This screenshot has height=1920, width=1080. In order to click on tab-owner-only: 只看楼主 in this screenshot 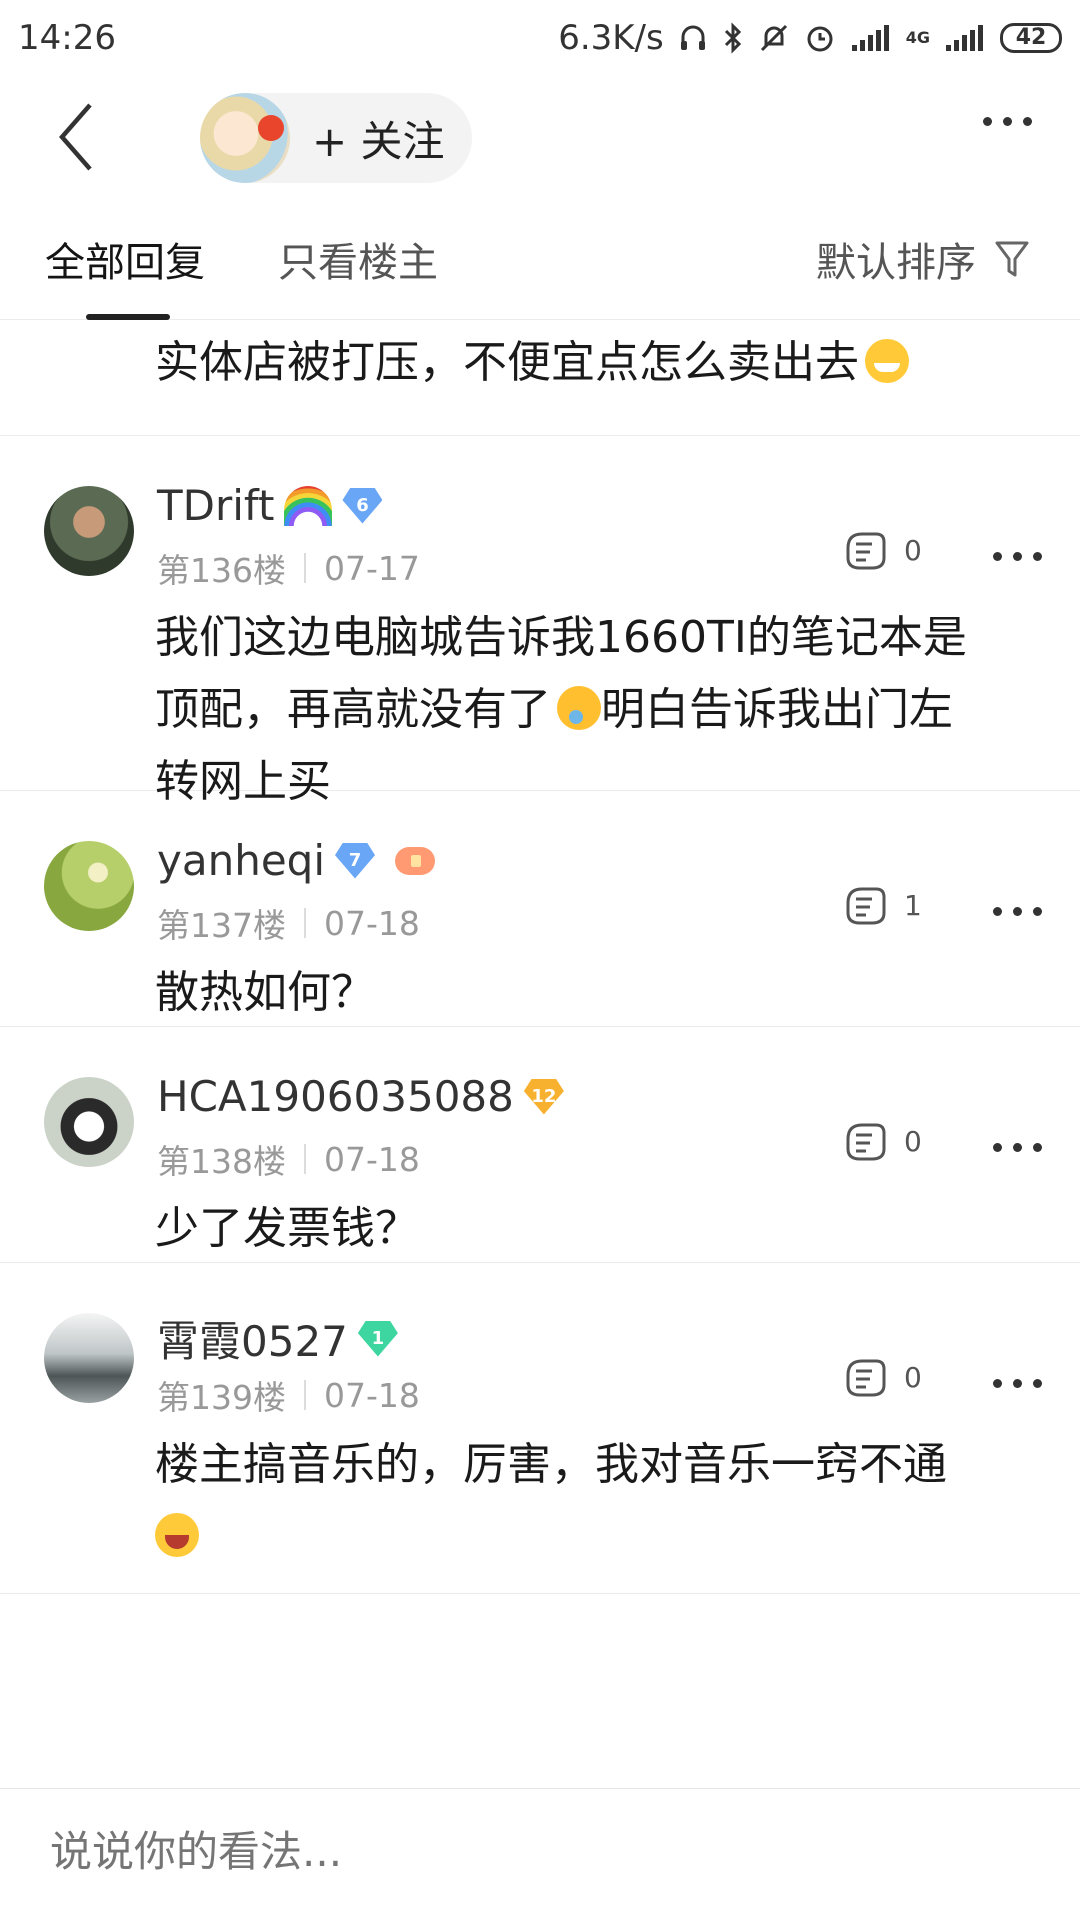, I will do `click(358, 259)`.